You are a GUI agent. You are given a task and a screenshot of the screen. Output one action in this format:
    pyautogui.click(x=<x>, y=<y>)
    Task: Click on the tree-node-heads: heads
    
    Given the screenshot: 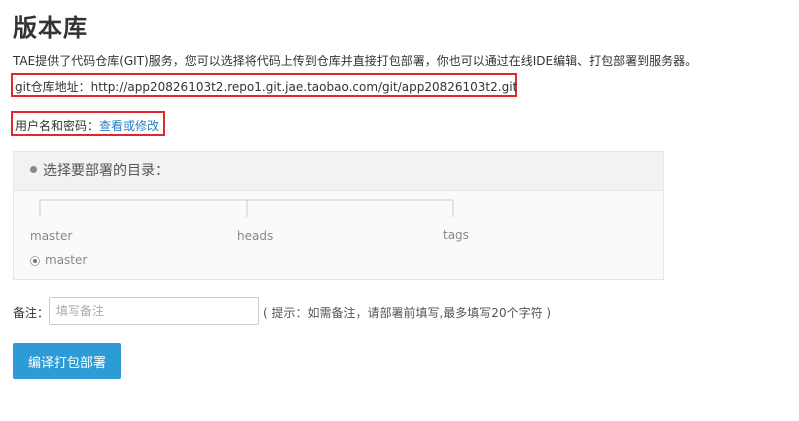 What is the action you would take?
    pyautogui.click(x=255, y=236)
    